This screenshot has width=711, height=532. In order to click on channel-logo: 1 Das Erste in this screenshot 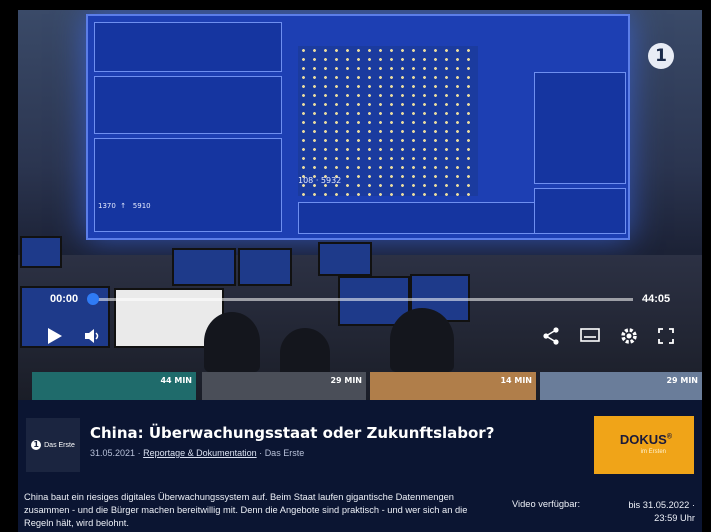, I will do `click(53, 445)`.